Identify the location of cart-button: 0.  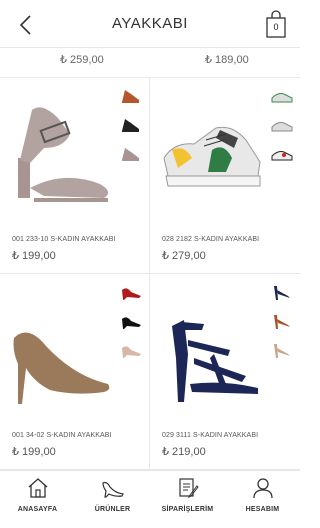
(276, 24).